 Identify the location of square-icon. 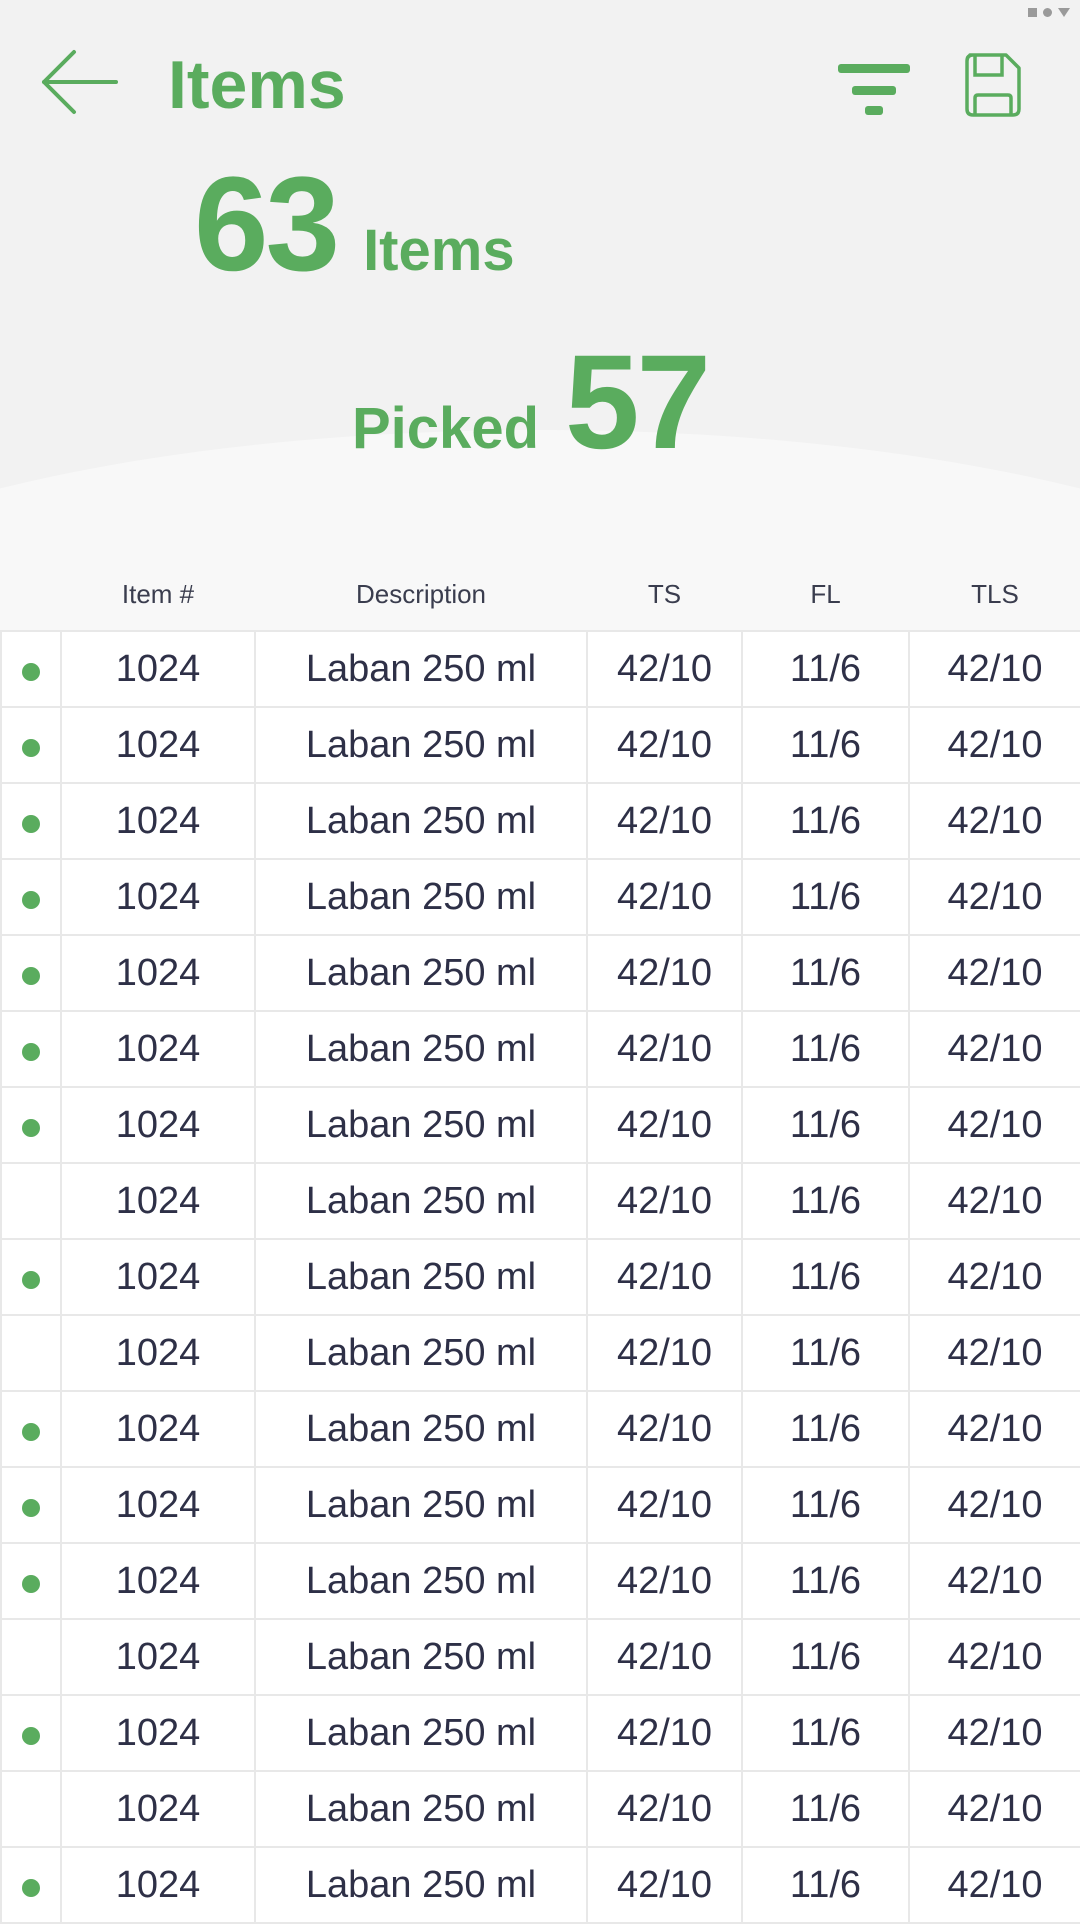
(1032, 12).